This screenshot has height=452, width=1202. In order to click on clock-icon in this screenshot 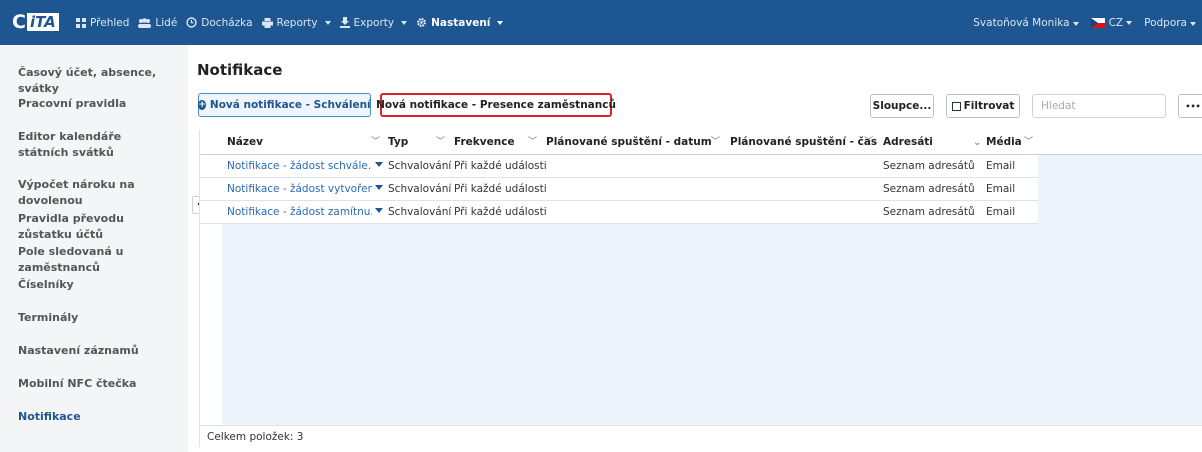, I will do `click(191, 22)`.